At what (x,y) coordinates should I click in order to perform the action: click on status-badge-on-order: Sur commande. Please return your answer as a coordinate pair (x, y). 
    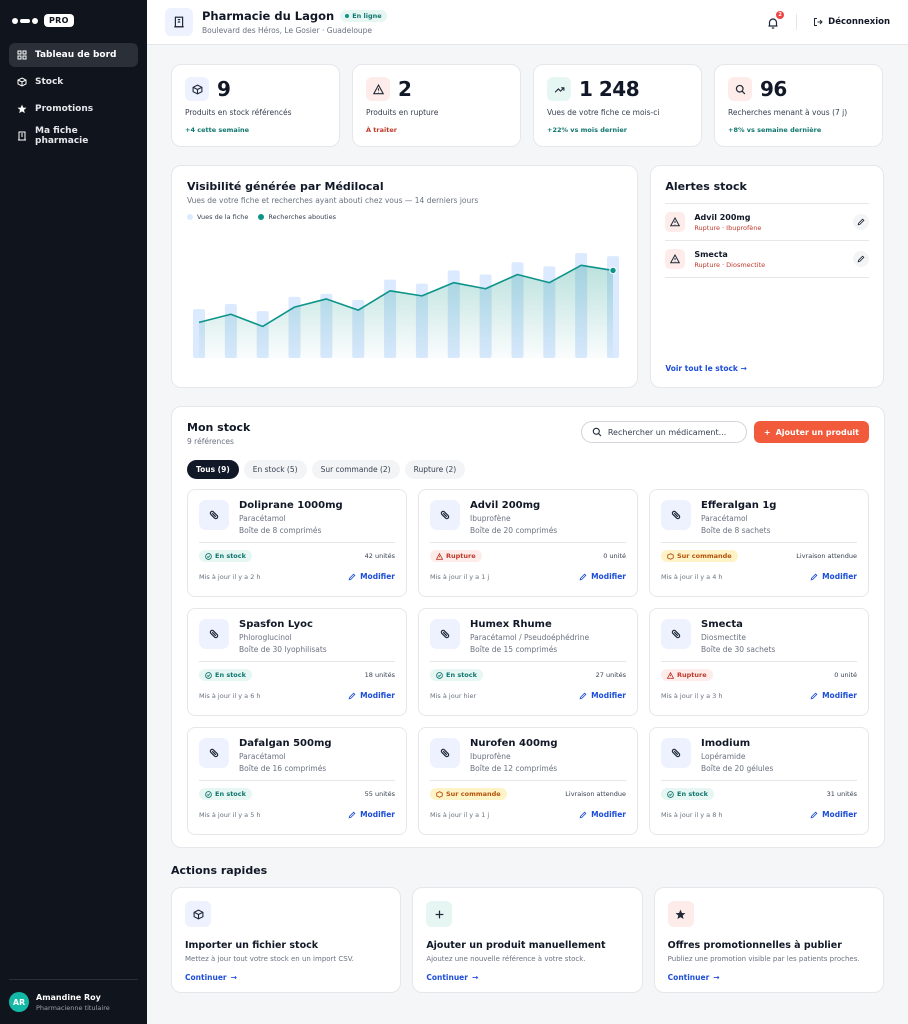
    Looking at the image, I should click on (699, 556).